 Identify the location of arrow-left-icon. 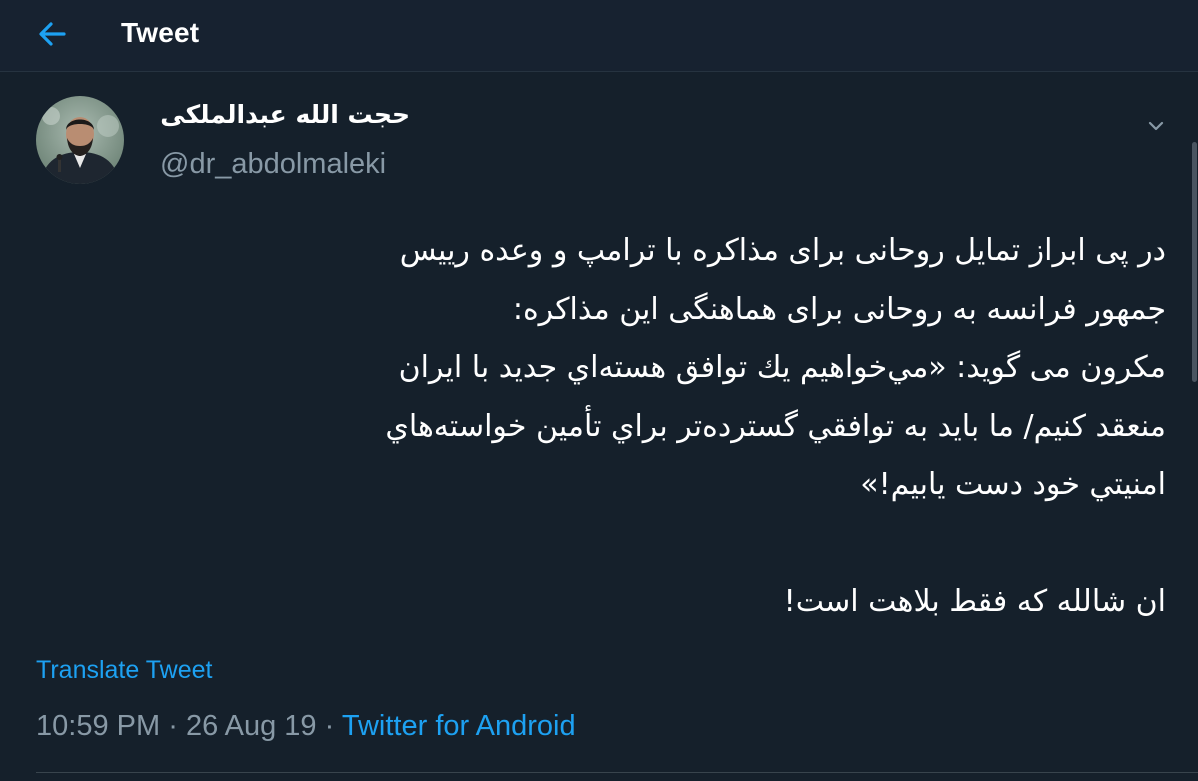
(52, 34).